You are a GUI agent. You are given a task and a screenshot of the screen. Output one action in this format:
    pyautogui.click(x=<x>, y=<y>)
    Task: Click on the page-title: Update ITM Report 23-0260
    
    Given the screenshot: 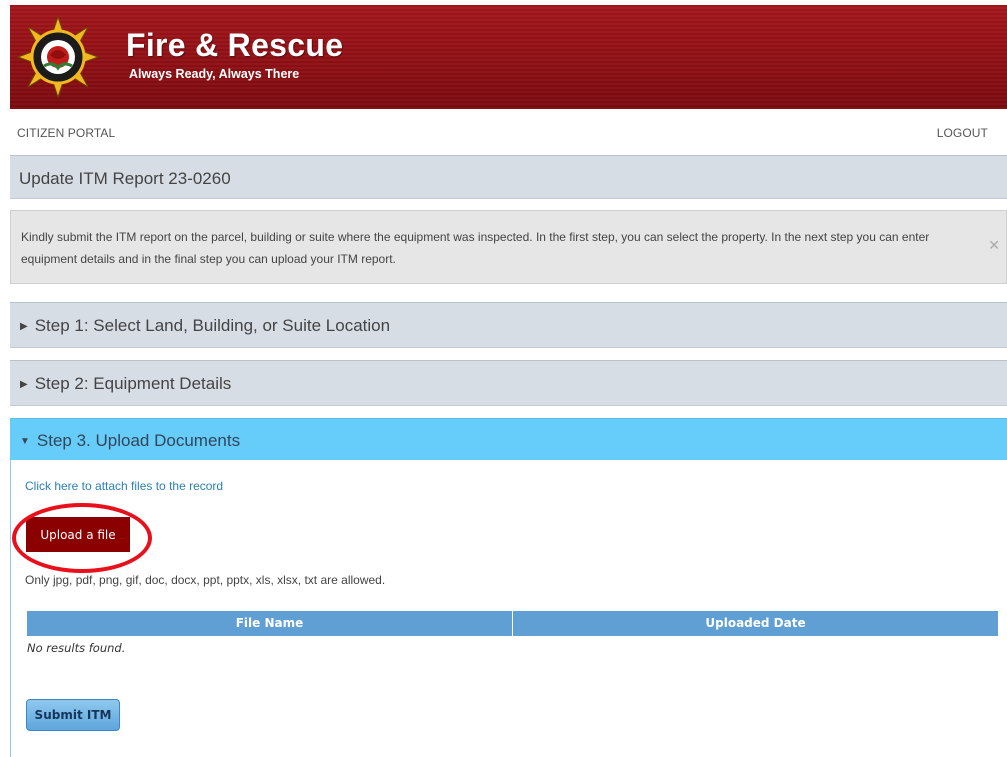 What is the action you would take?
    pyautogui.click(x=125, y=178)
    